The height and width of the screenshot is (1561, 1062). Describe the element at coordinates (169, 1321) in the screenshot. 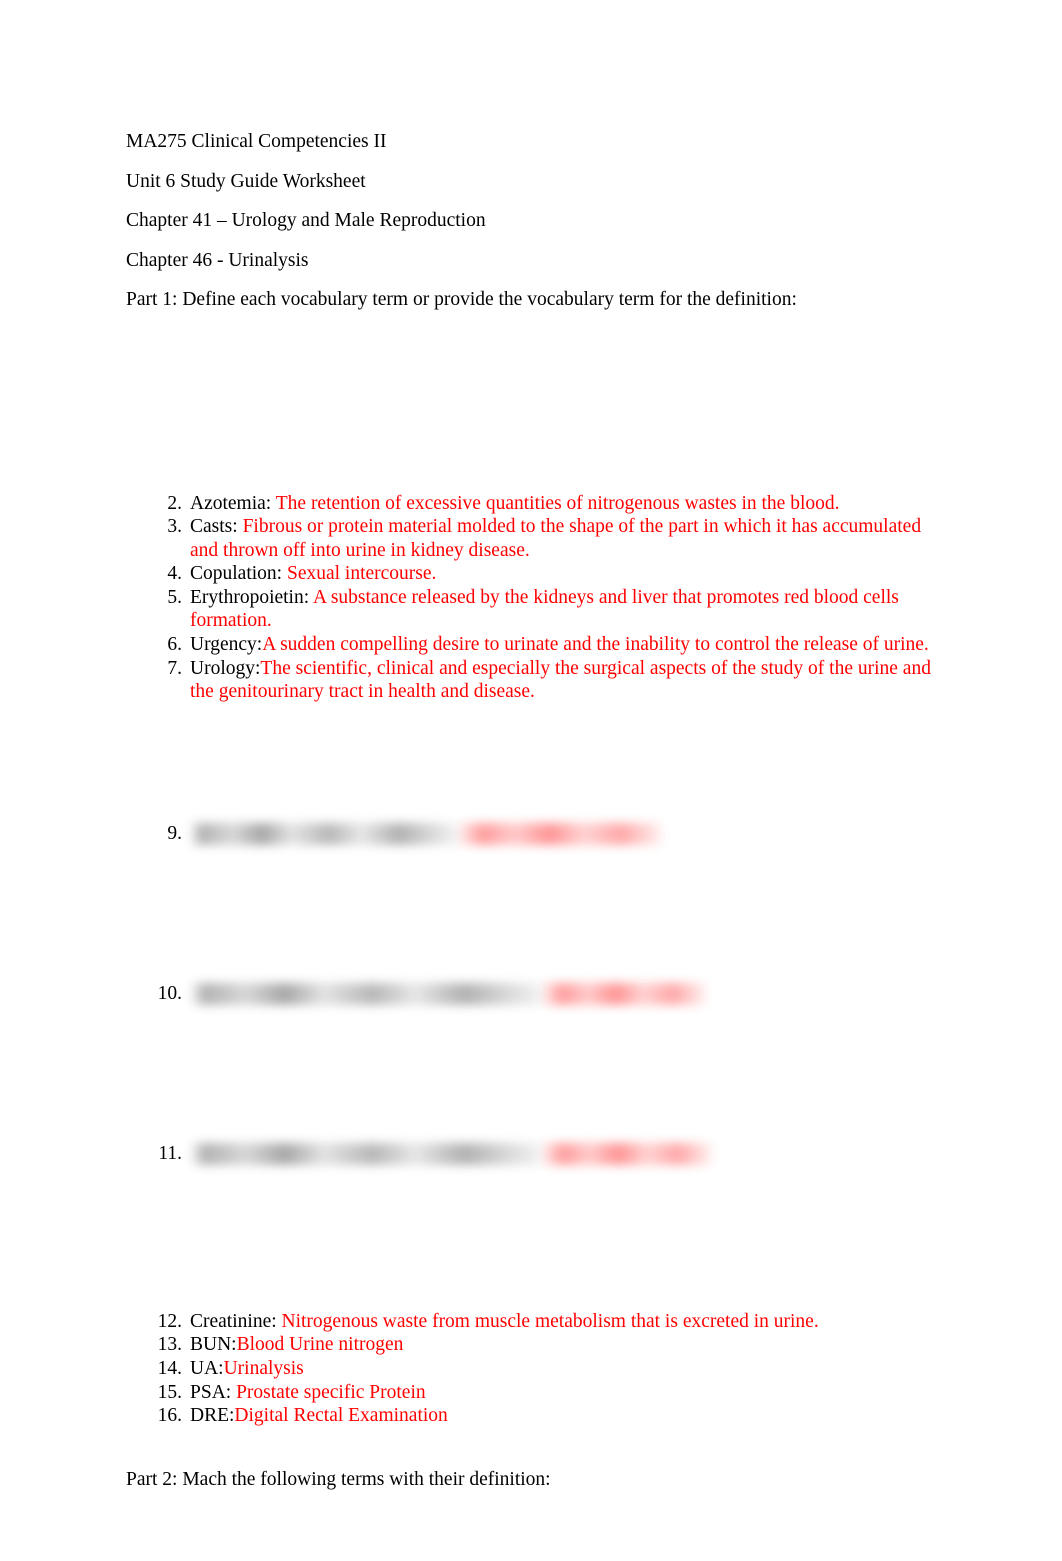

I see `list-item-number: 12.` at that location.